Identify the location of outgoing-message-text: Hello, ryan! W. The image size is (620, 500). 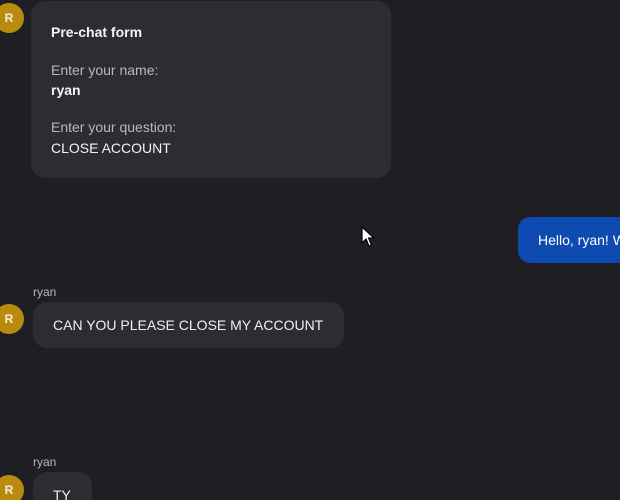
(579, 240).